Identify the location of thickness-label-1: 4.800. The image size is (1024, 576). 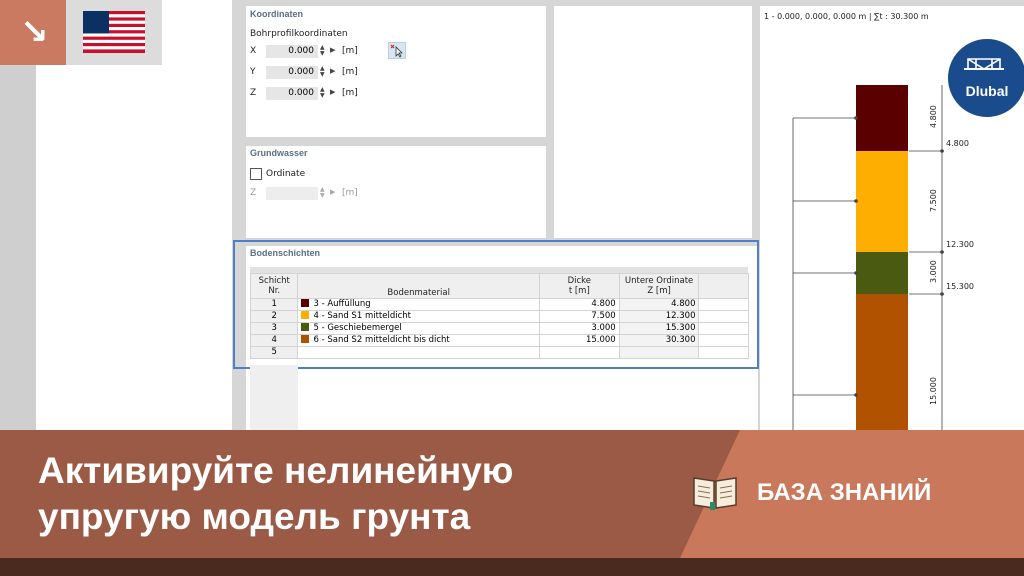
(933, 116).